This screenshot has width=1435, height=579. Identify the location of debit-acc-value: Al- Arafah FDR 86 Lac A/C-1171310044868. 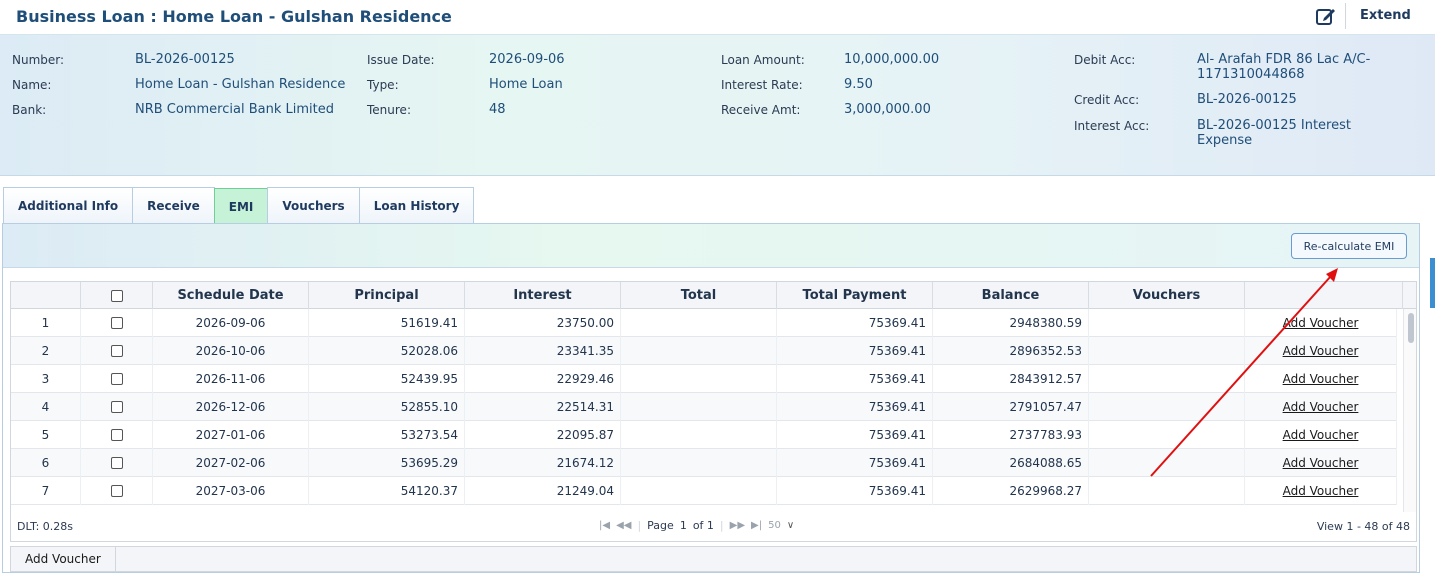
(1284, 67).